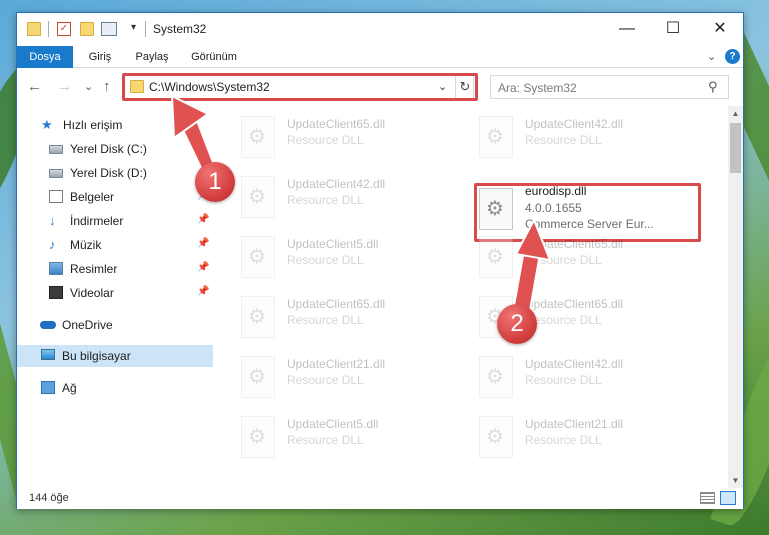 The image size is (769, 535). I want to click on properties-check-icon: ✓, so click(64, 29).